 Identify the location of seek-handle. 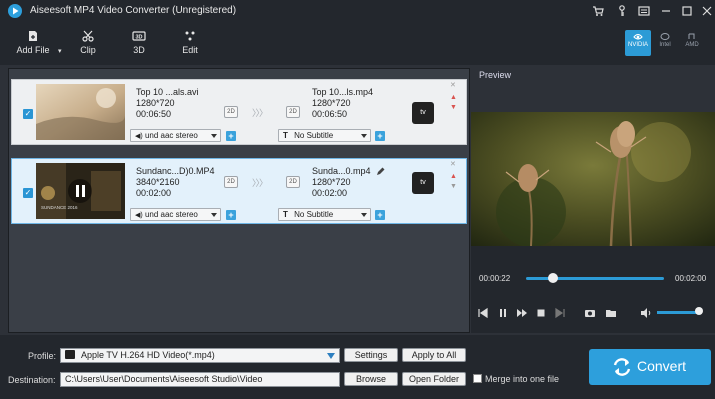
(553, 278).